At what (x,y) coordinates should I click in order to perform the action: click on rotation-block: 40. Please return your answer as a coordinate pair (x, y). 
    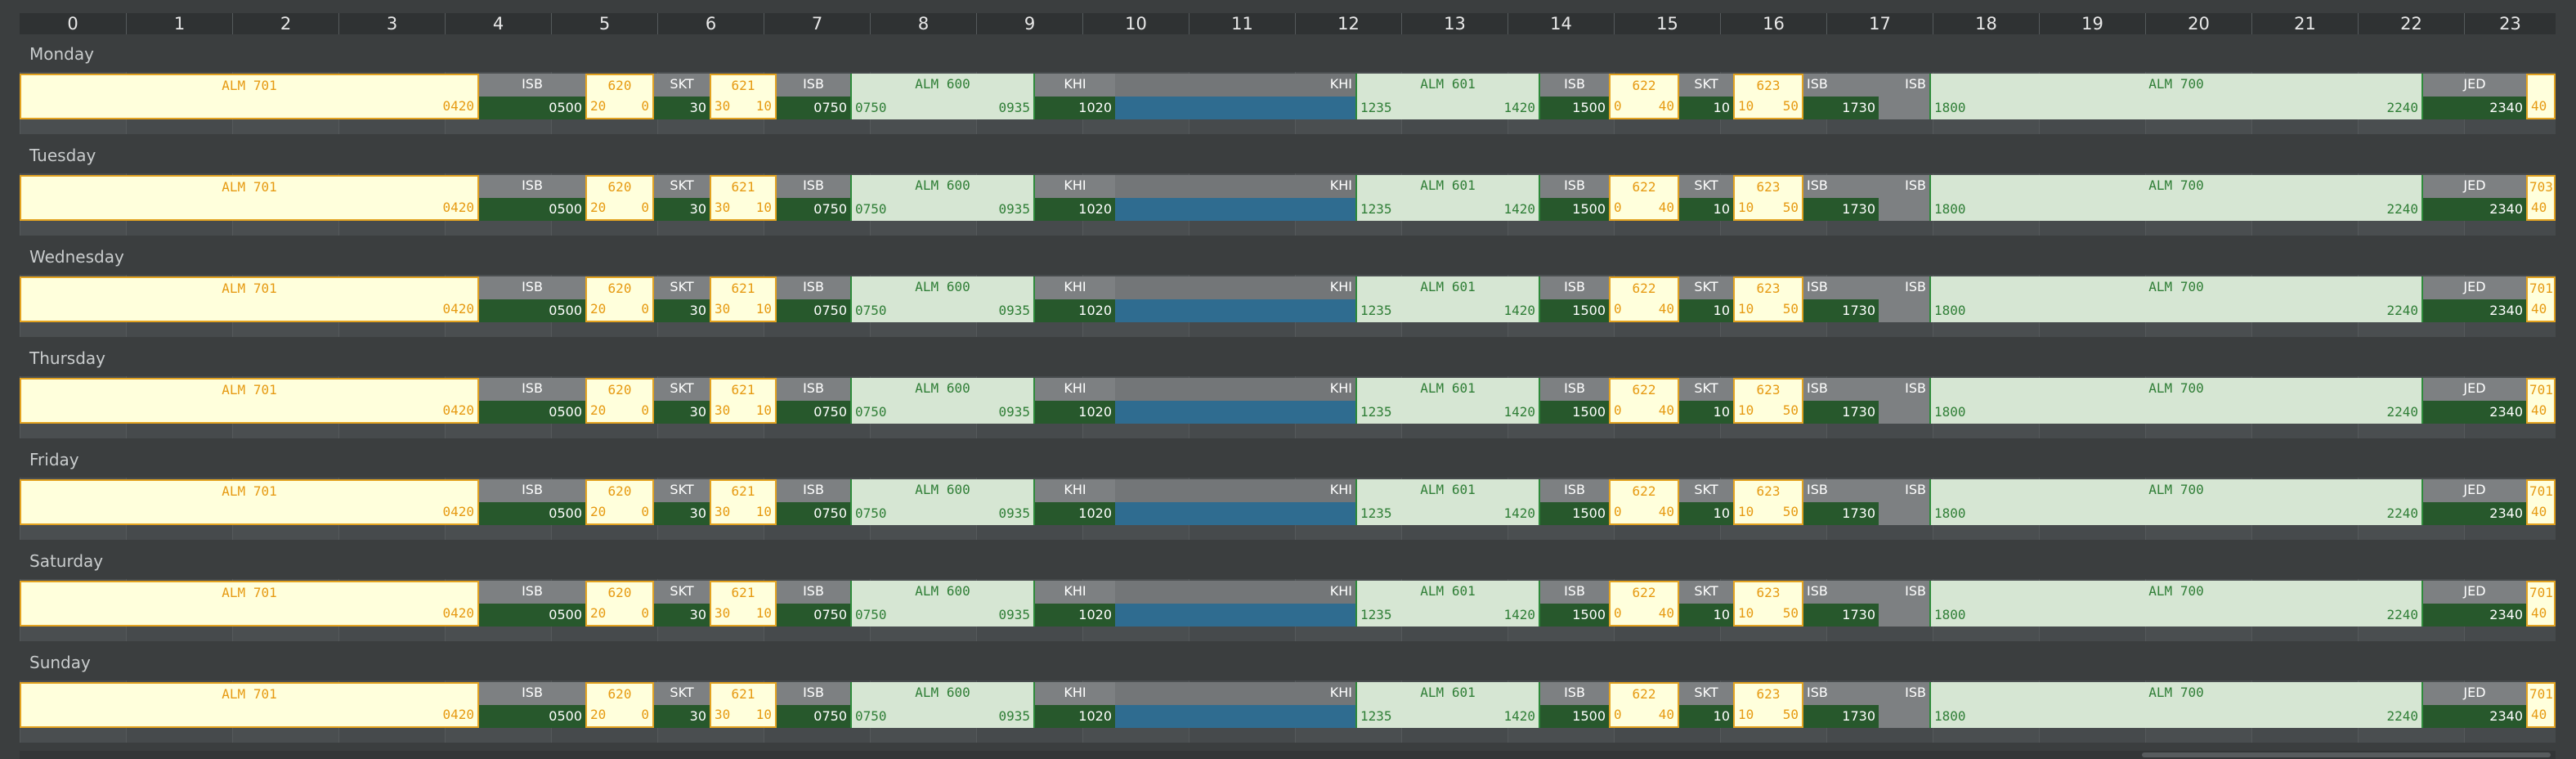
    Looking at the image, I should click on (2541, 96).